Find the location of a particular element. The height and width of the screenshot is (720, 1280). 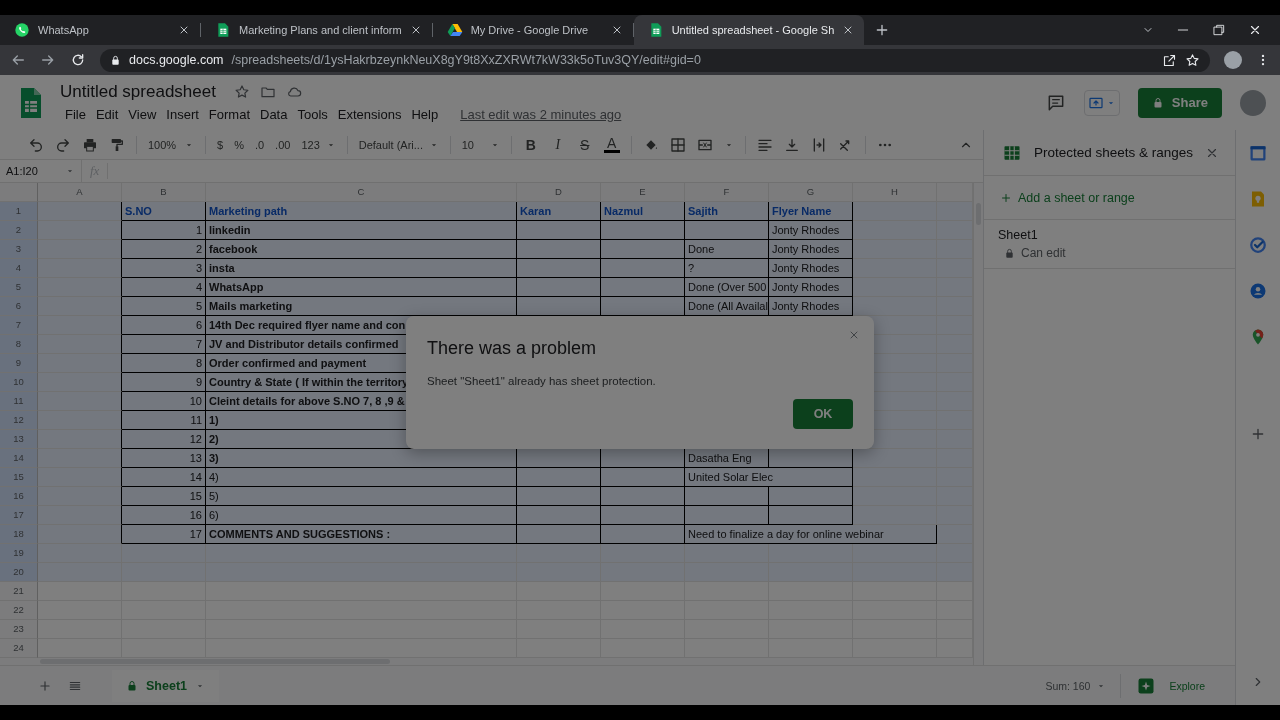

menu-item: Help is located at coordinates (425, 114).